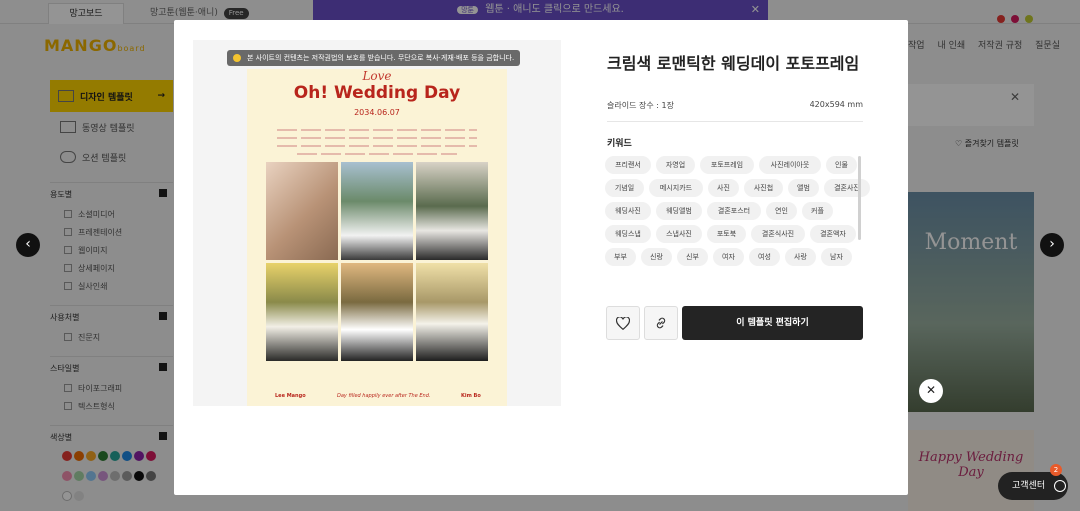 This screenshot has width=1080, height=511. Describe the element at coordinates (624, 188) in the screenshot. I see `keyword-chip: 기념일` at that location.